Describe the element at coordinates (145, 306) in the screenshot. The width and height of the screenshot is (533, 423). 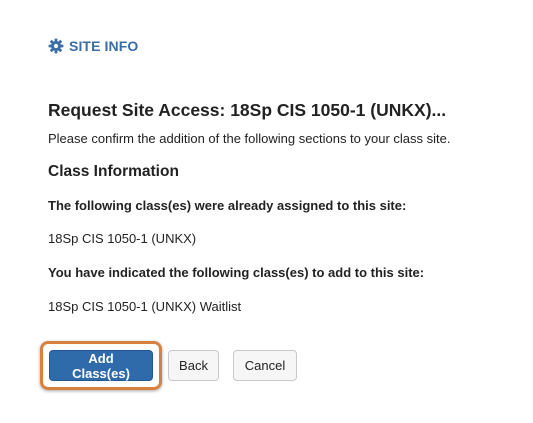
I see `class-to-add-item: 18Sp CIS 1050-1 (UNKX) Waitlist` at that location.